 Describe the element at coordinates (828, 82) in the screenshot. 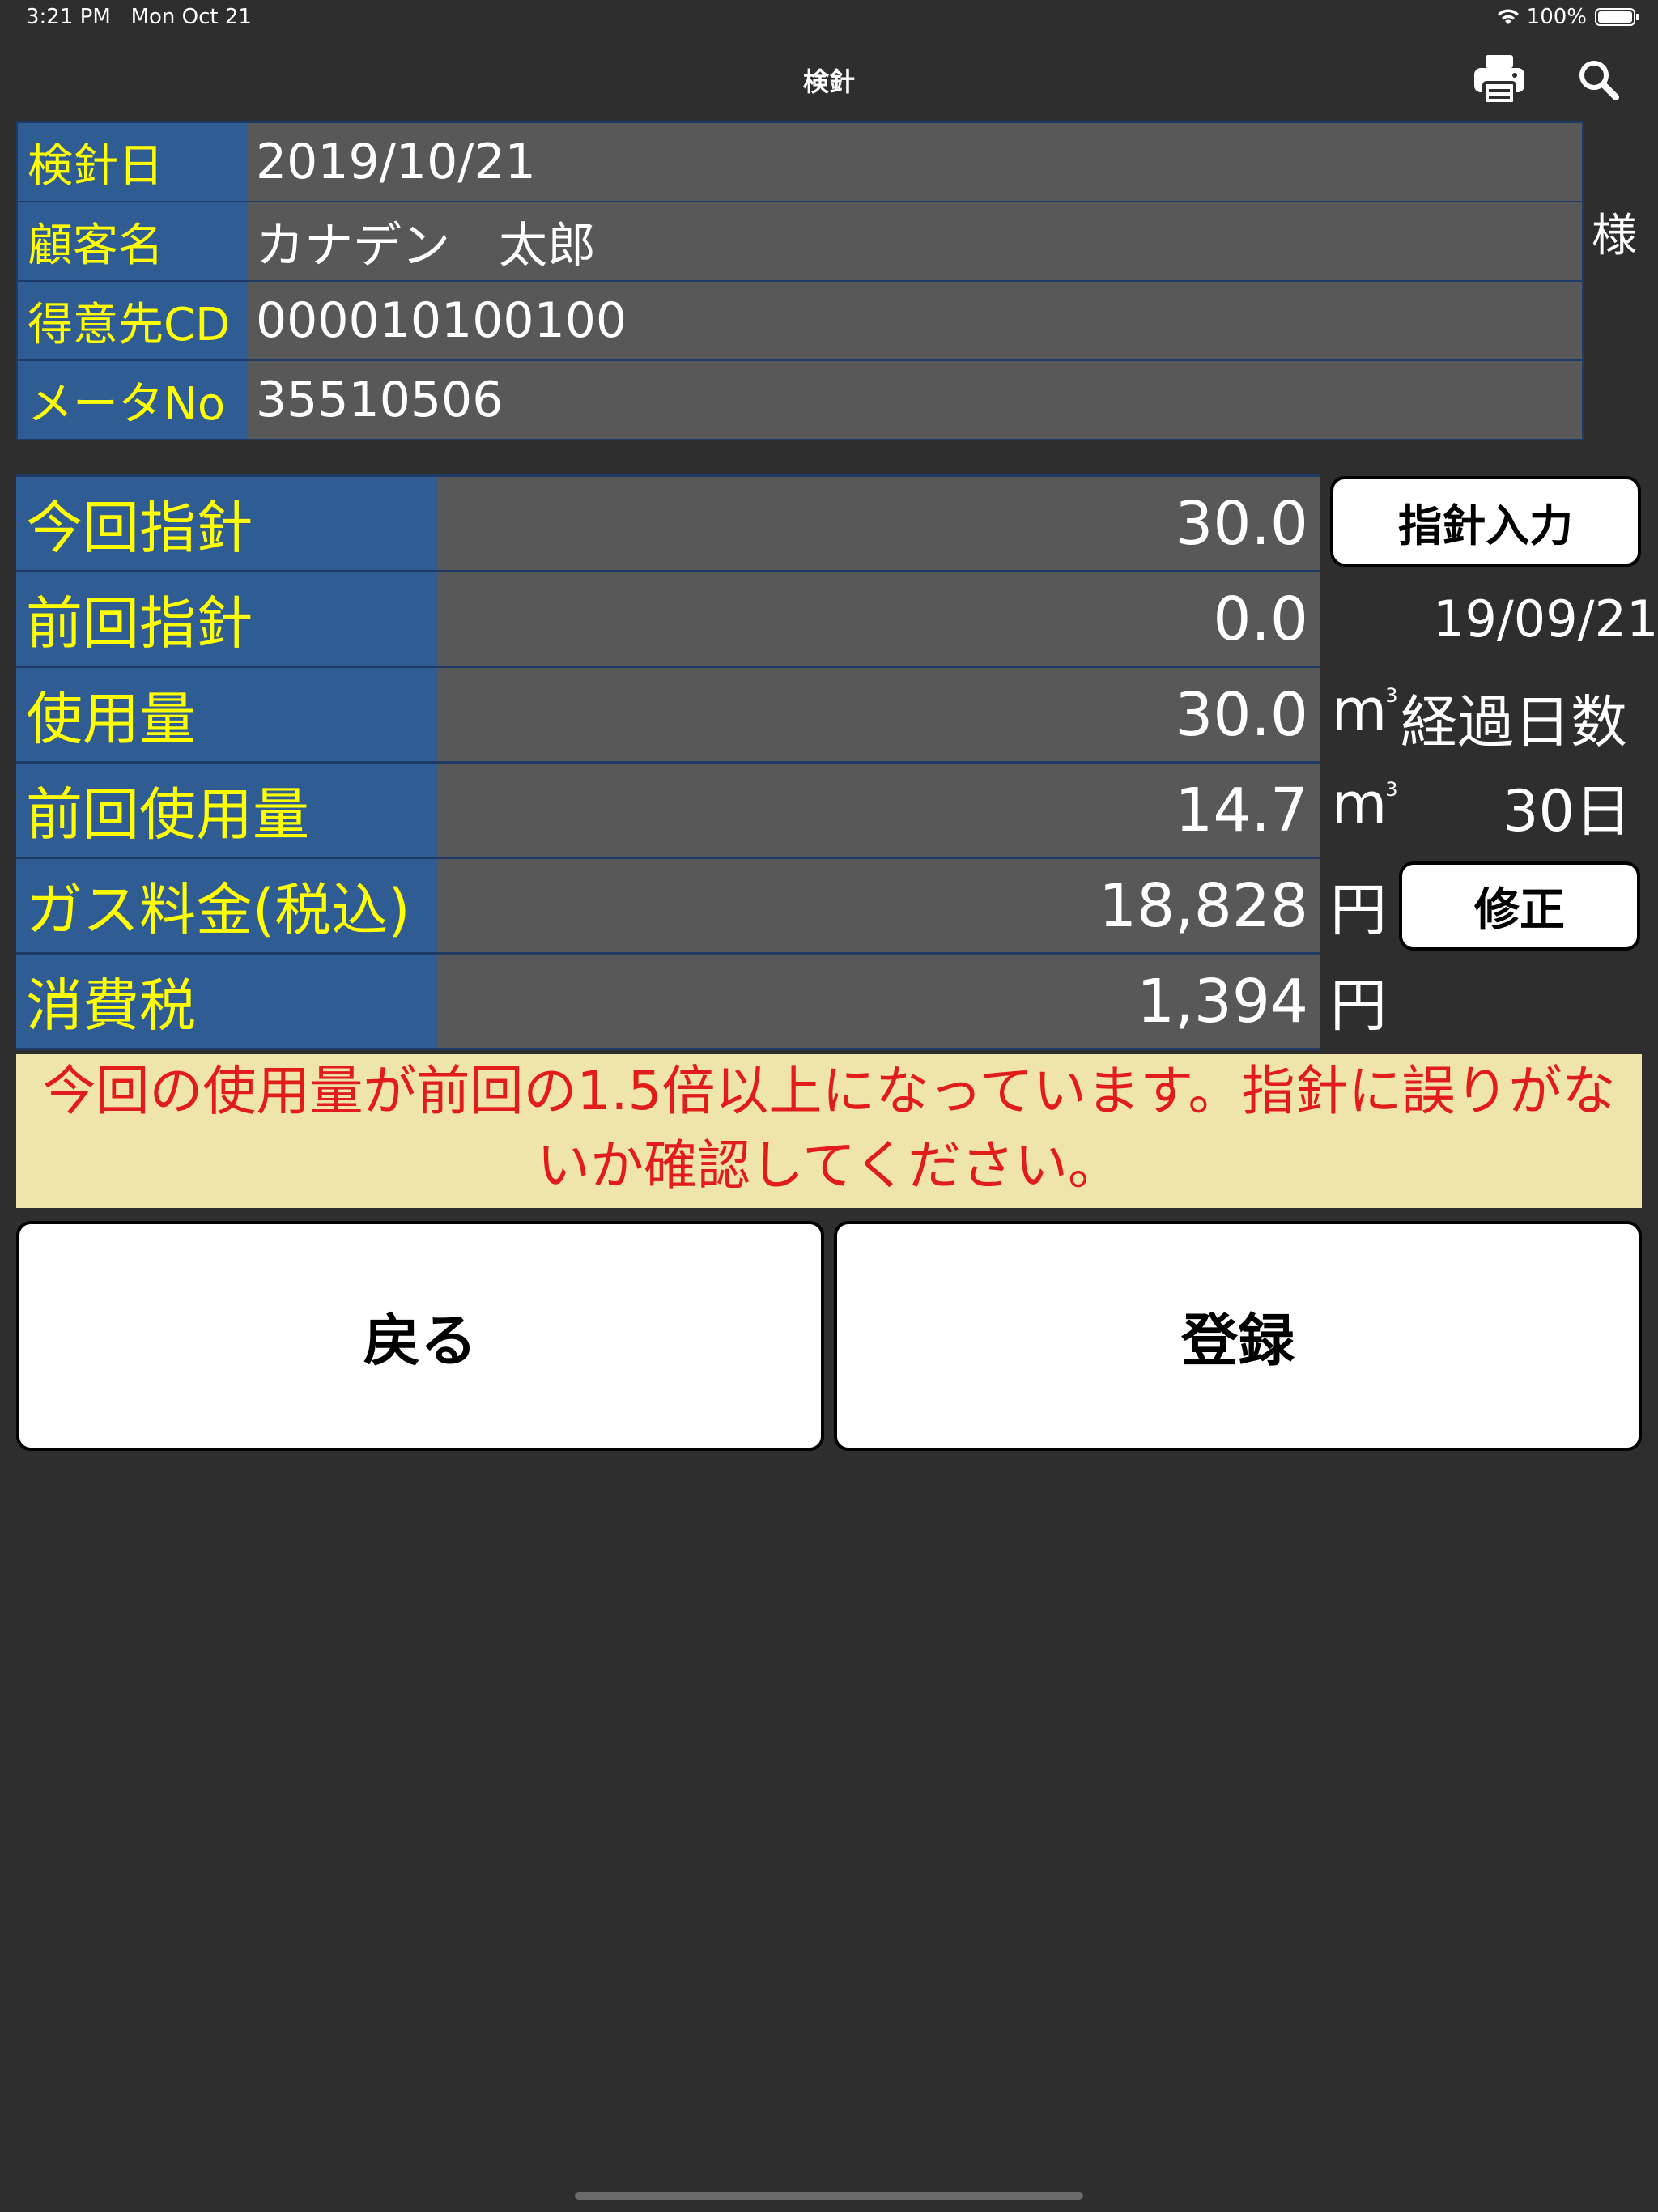

I see `page-title: 検針` at that location.